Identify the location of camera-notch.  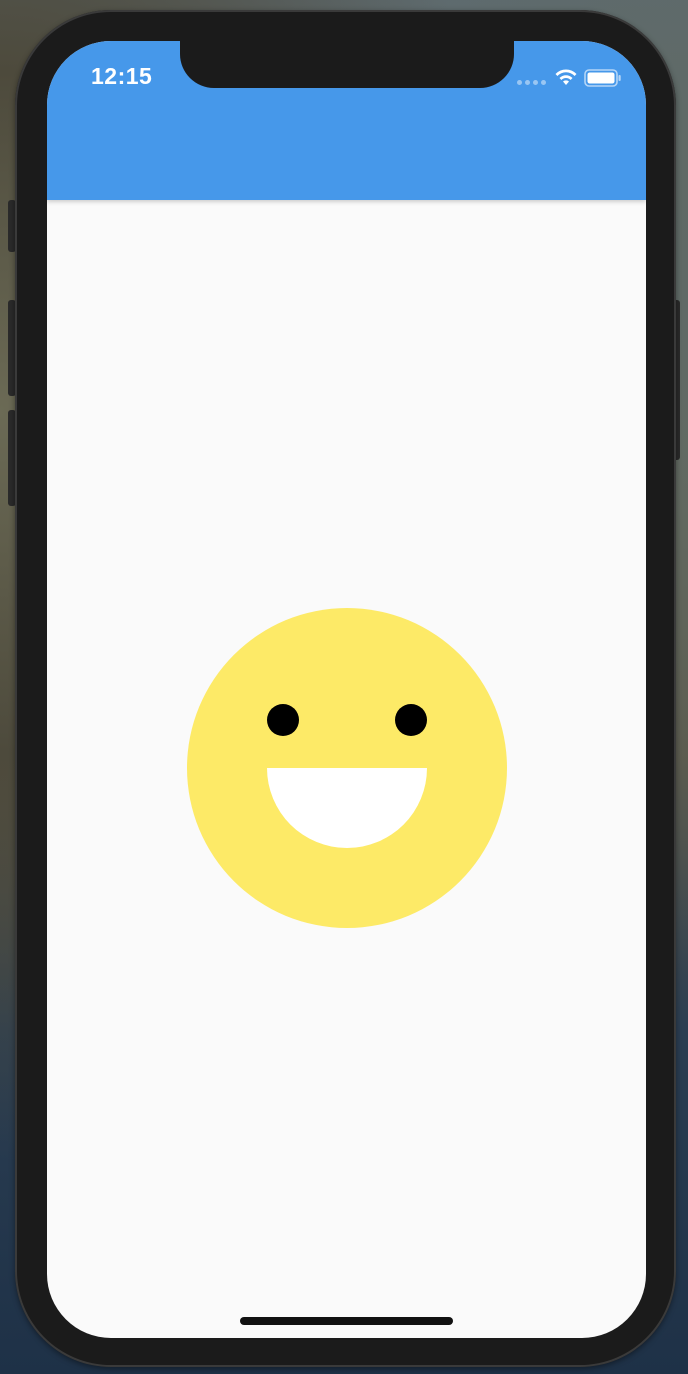
(347, 64).